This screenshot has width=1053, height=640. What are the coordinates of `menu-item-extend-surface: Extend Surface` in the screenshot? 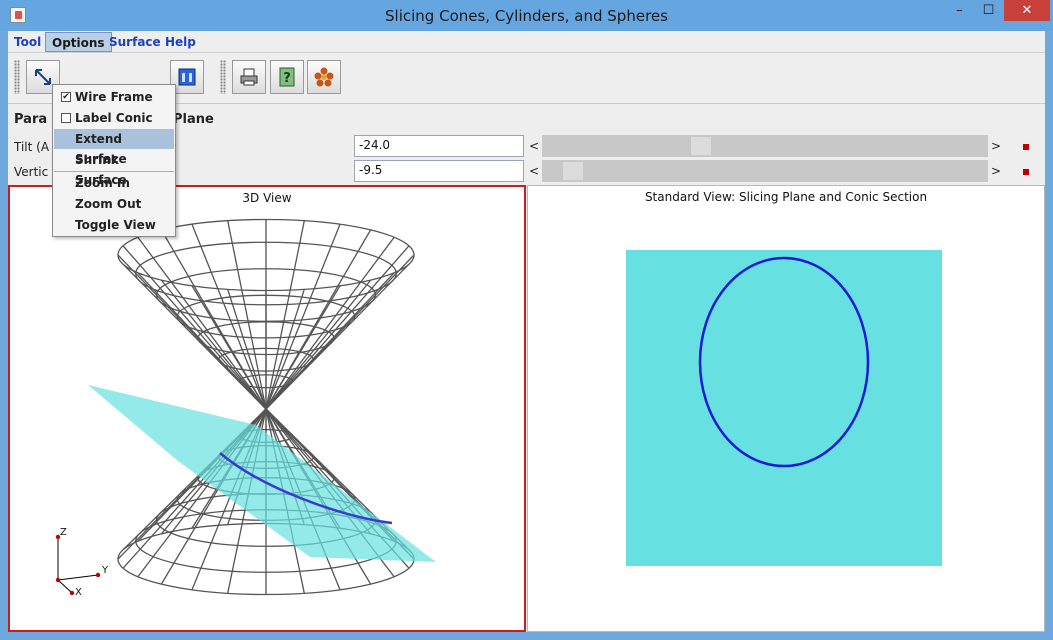 It's located at (114, 147).